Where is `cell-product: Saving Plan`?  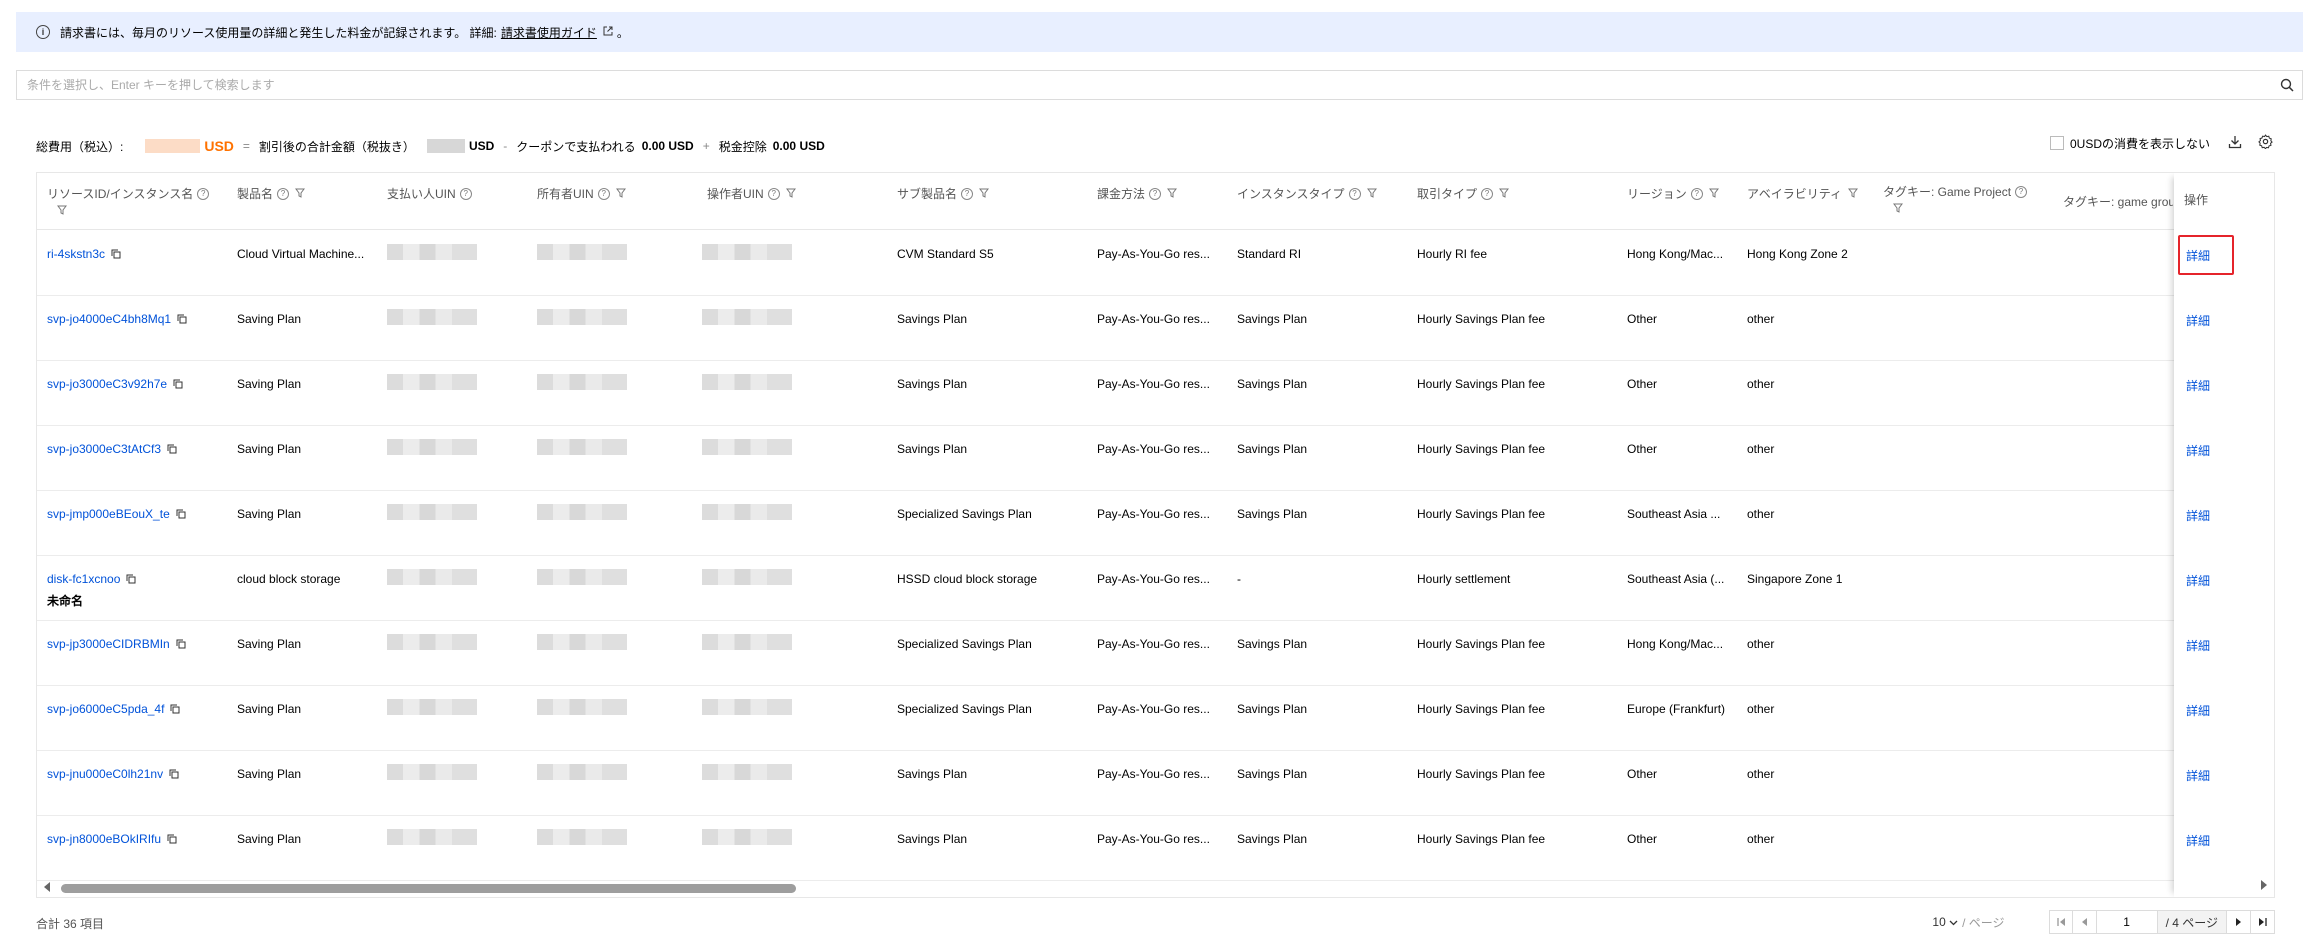
cell-product: Saving Plan is located at coordinates (269, 839).